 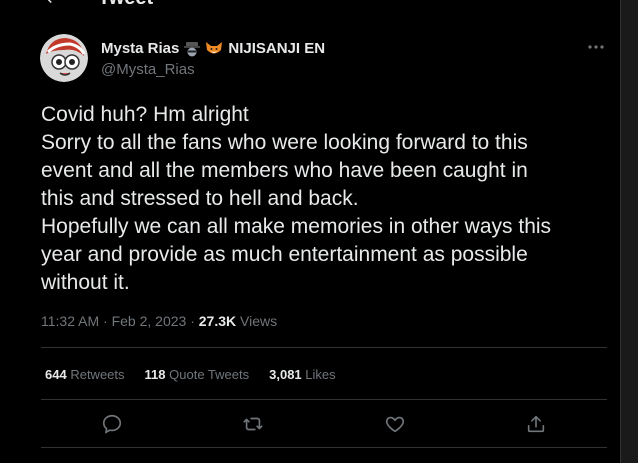 What do you see at coordinates (277, 48) in the screenshot?
I see `author-org: NIJISANJI EN` at bounding box center [277, 48].